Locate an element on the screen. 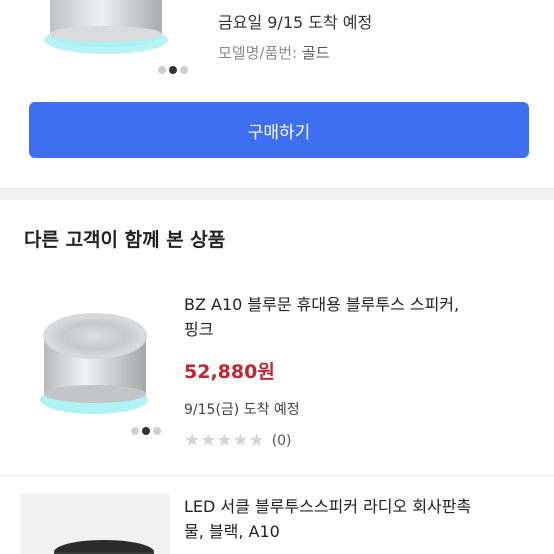  section-title: 다른 고객이 함께 본 상품 is located at coordinates (125, 240).